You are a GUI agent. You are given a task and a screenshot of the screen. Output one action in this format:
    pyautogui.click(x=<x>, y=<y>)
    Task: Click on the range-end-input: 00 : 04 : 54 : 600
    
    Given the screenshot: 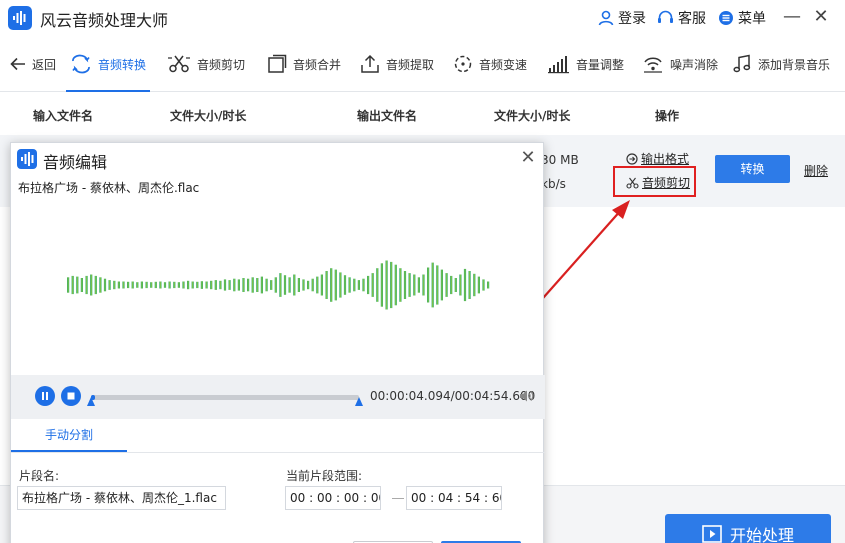 What is the action you would take?
    pyautogui.click(x=454, y=498)
    